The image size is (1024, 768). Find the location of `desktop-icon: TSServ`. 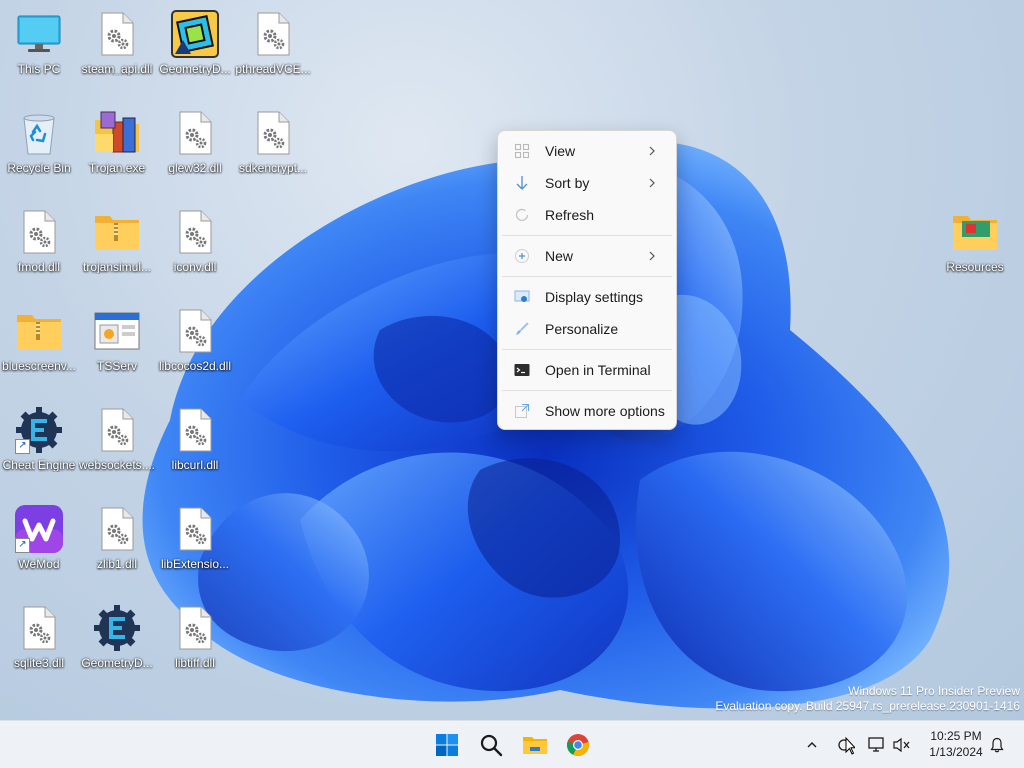

desktop-icon: TSServ is located at coordinates (117, 348).